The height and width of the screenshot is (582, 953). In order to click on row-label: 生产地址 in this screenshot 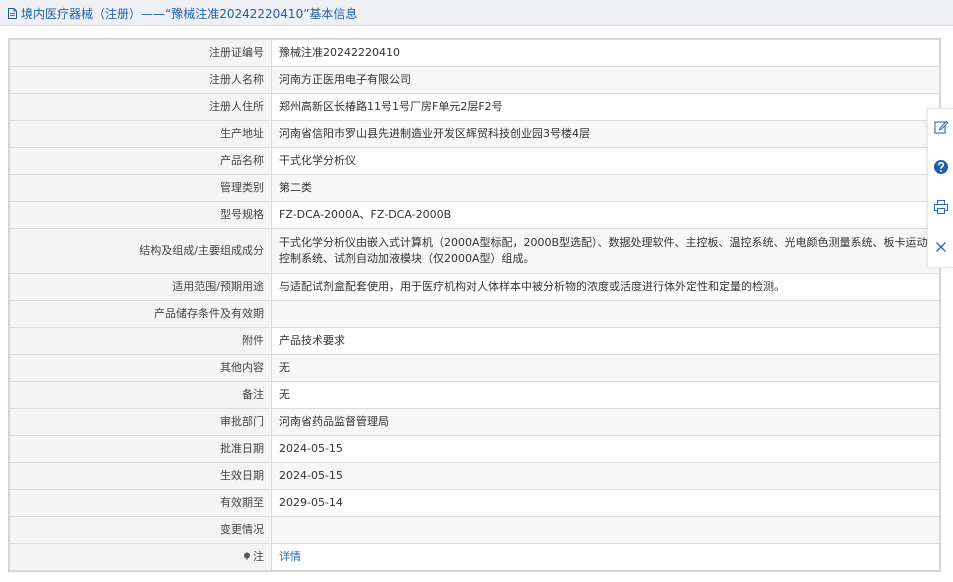, I will do `click(140, 134)`.